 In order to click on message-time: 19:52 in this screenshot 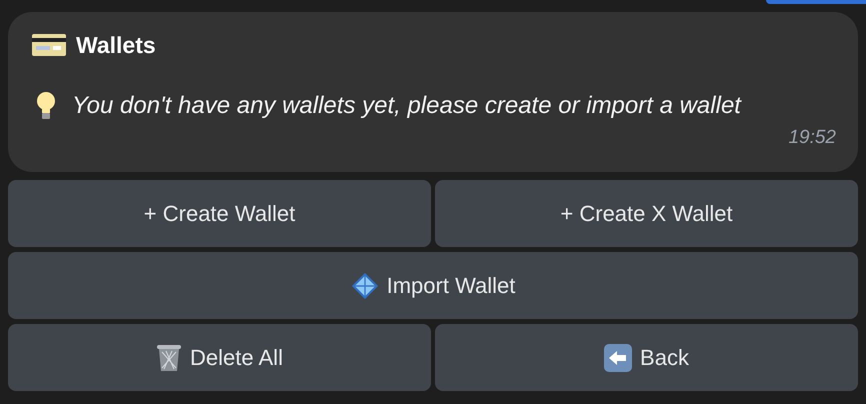, I will do `click(812, 138)`.